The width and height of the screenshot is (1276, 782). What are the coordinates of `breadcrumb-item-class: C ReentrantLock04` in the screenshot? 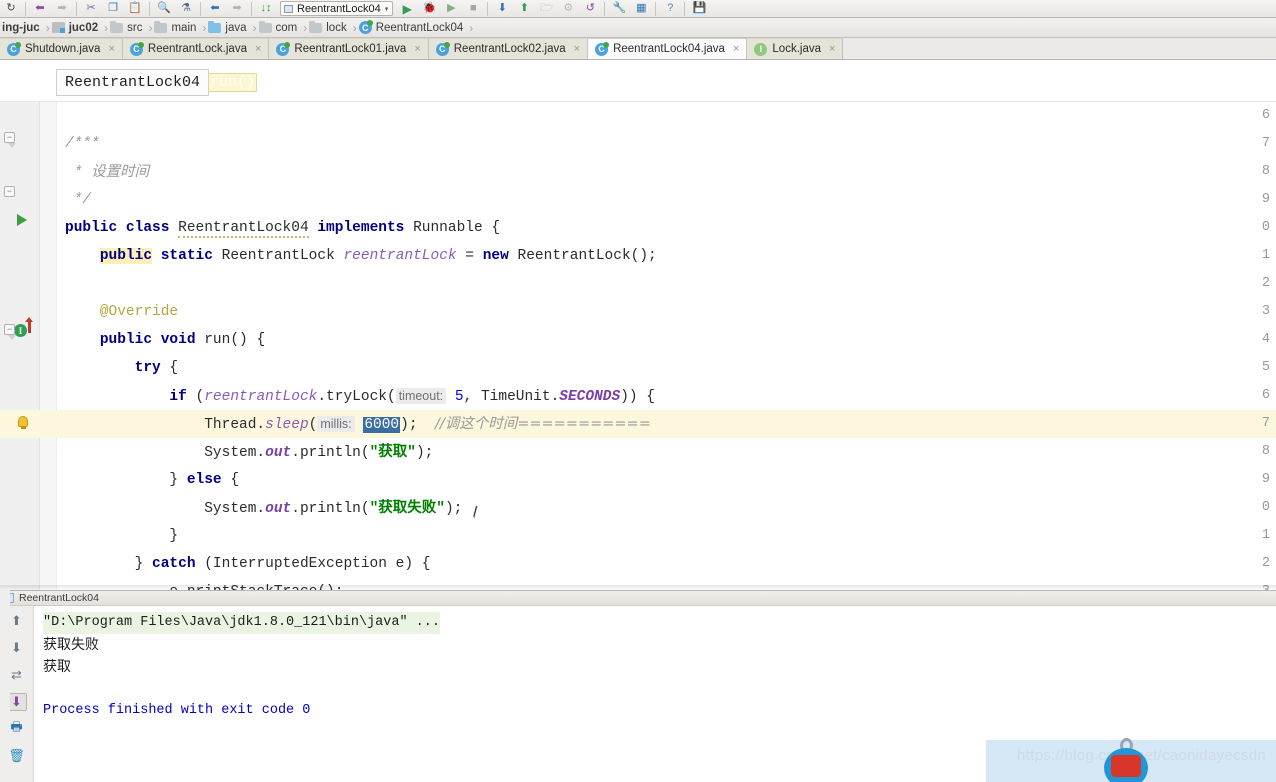 It's located at (413, 27).